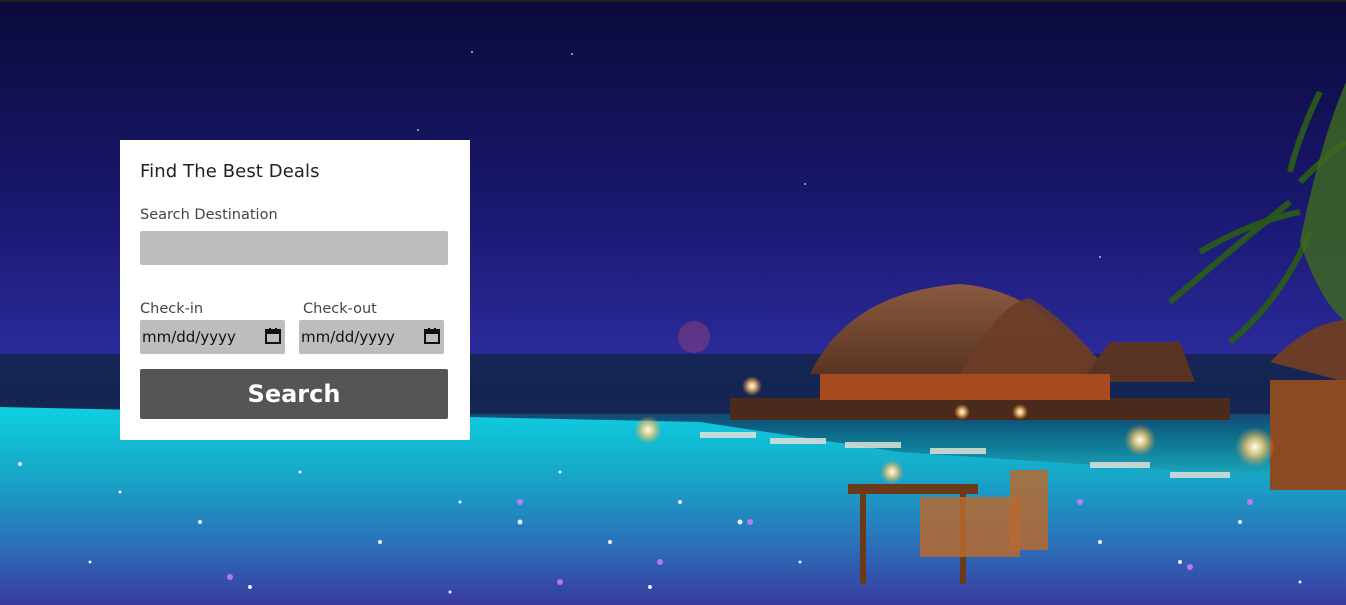 This screenshot has height=605, width=1346. I want to click on checkout-date-input: mm/dd/yyyy, so click(371, 337).